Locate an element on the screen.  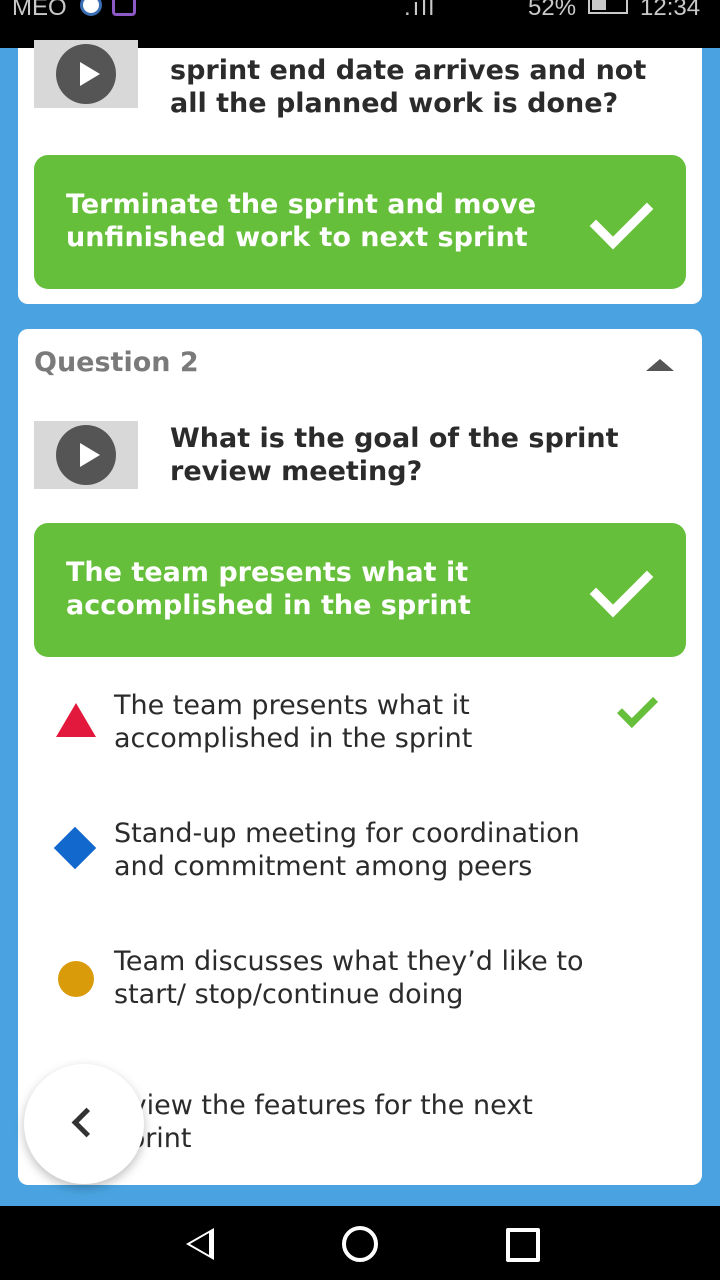
signal-icon: .ıll is located at coordinates (420, 10).